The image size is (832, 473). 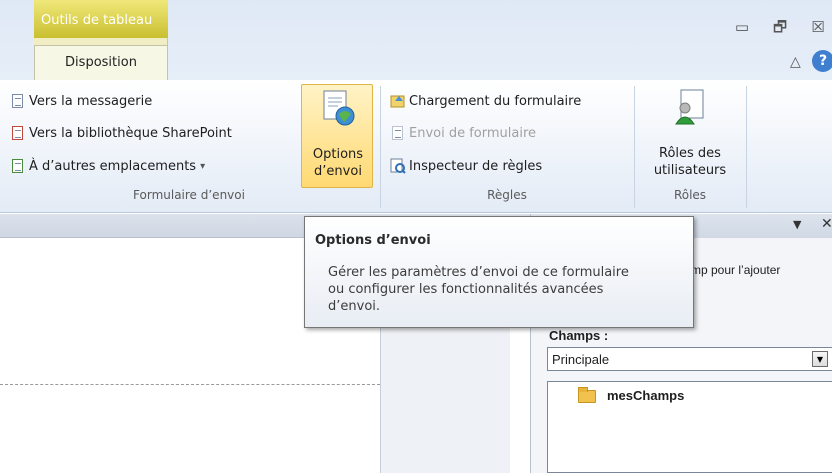 What do you see at coordinates (690, 153) in the screenshot?
I see `user-roles-label-1: Rôles des` at bounding box center [690, 153].